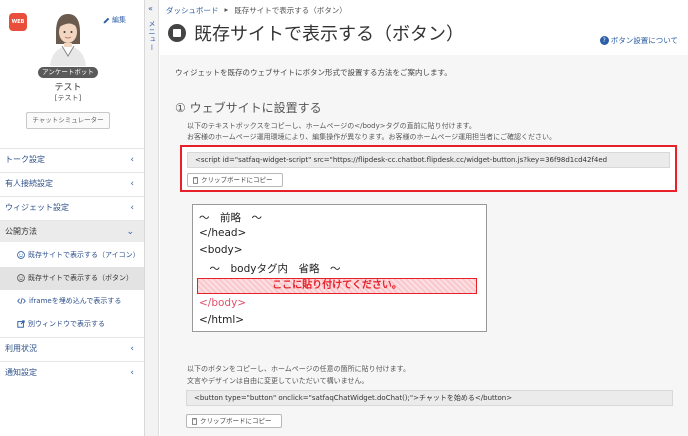  I want to click on sub-item-iframe-embed: iframeを埋め込んで表示する, so click(72, 301).